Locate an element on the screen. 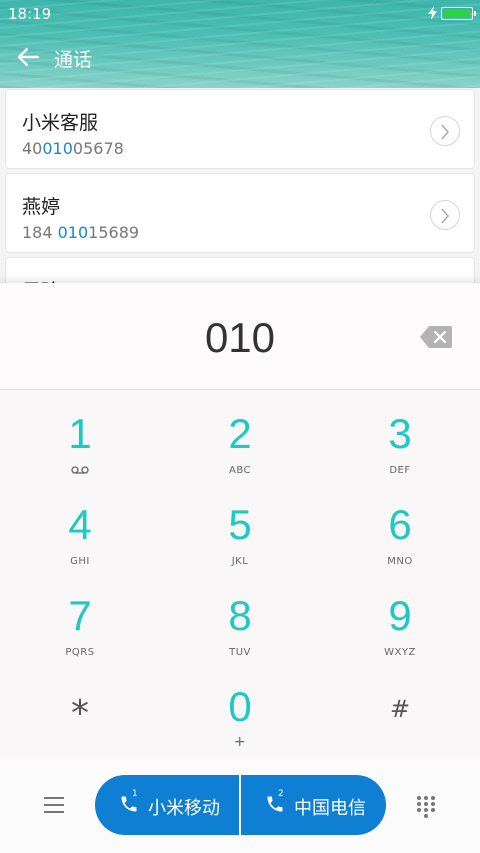 The height and width of the screenshot is (853, 480). key-7: 7 PQRS is located at coordinates (80, 625).